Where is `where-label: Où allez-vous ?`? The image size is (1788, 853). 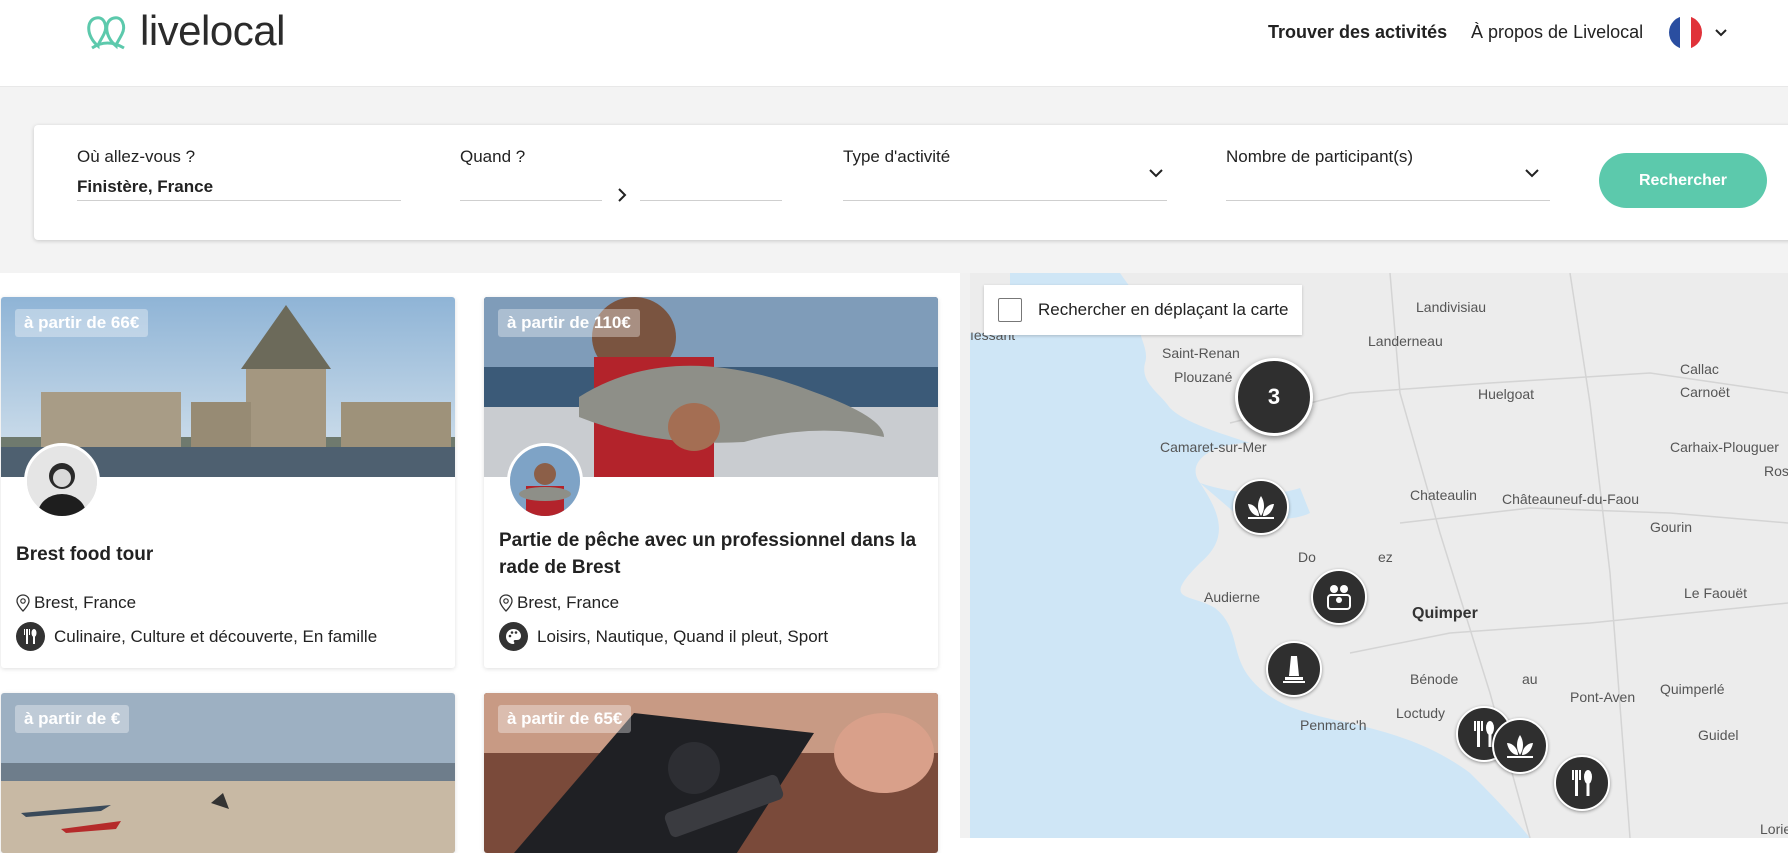 where-label: Où allez-vous ? is located at coordinates (136, 156).